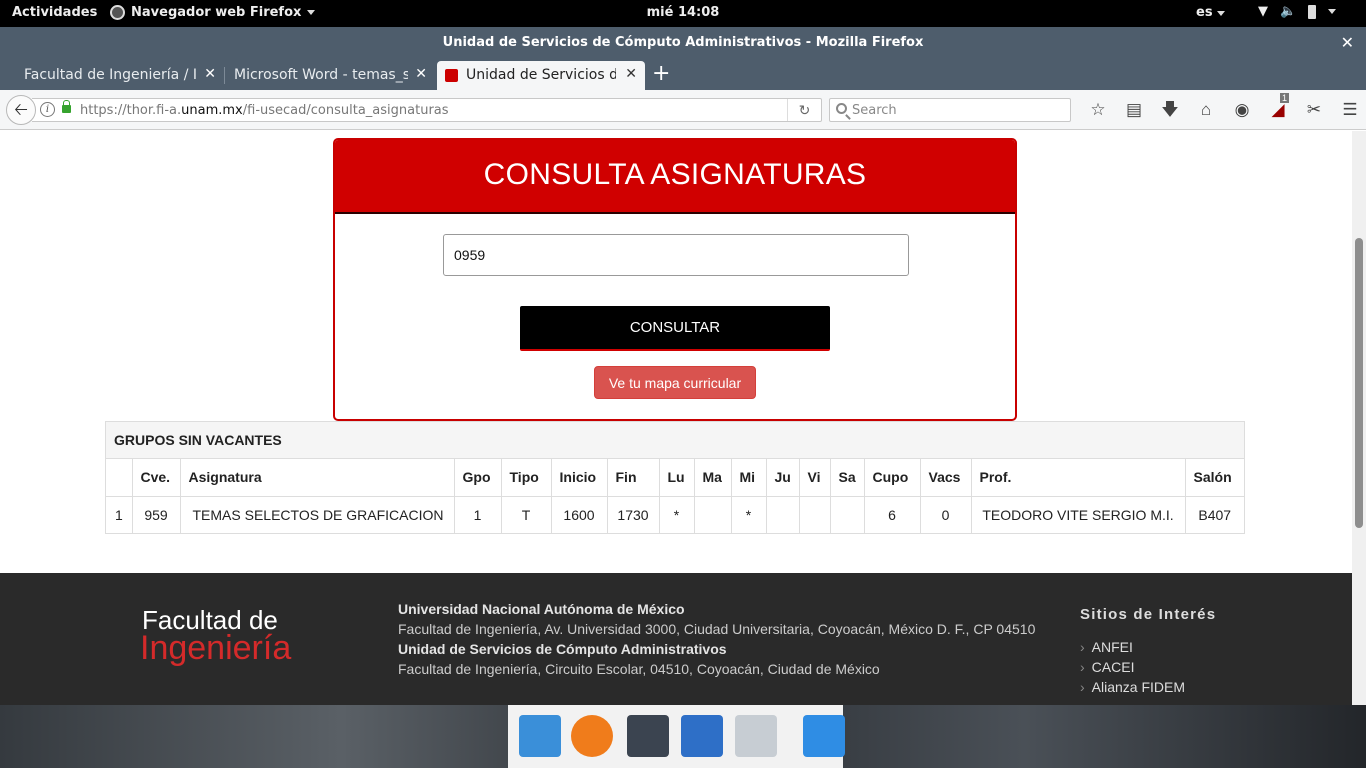 The width and height of the screenshot is (1366, 768). Describe the element at coordinates (541, 609) in the screenshot. I see `unam-name: Universidad Nacional Autónoma de México` at that location.